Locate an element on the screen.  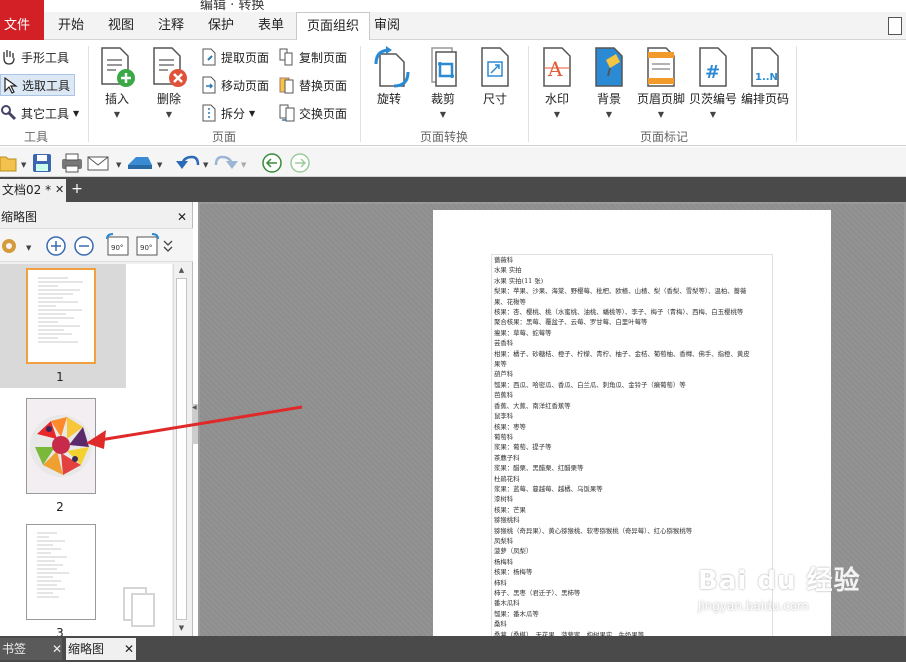
background-button: 背景 ▼ is located at coordinates (609, 82).